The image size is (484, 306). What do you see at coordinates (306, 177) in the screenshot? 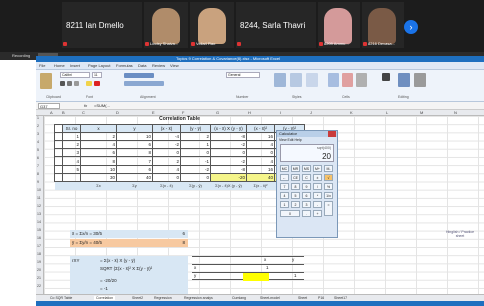
I see `calc-key: C` at bounding box center [306, 177].